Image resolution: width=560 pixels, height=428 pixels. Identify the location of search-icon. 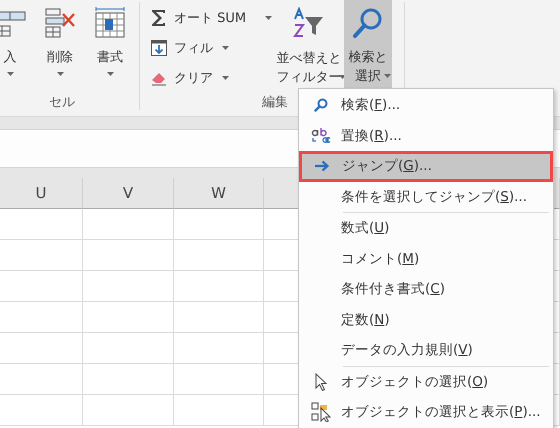
(321, 105).